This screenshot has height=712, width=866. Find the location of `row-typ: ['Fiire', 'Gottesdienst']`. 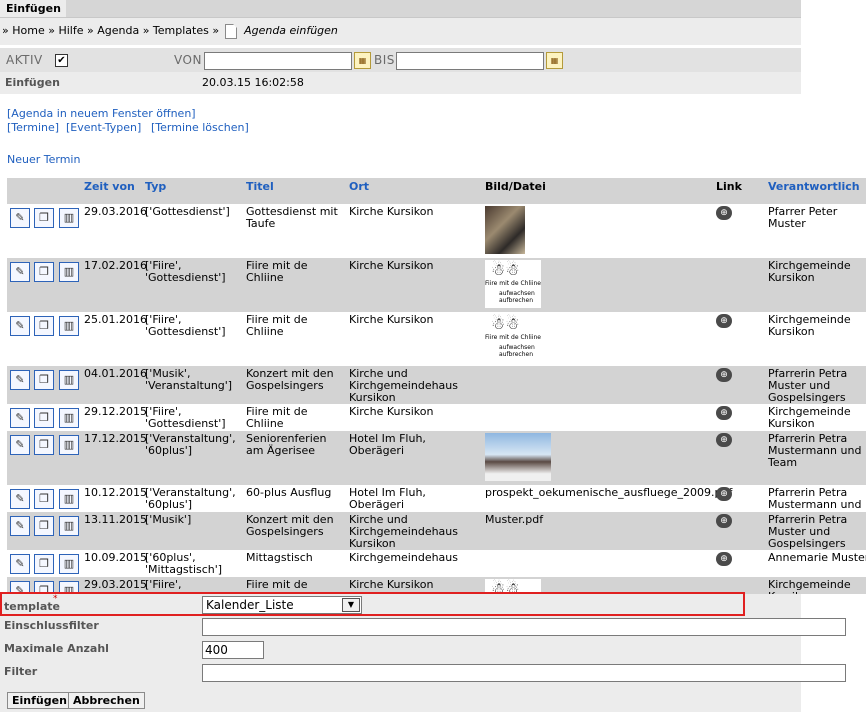

row-typ: ['Fiire', 'Gottesdienst'] is located at coordinates (185, 325).